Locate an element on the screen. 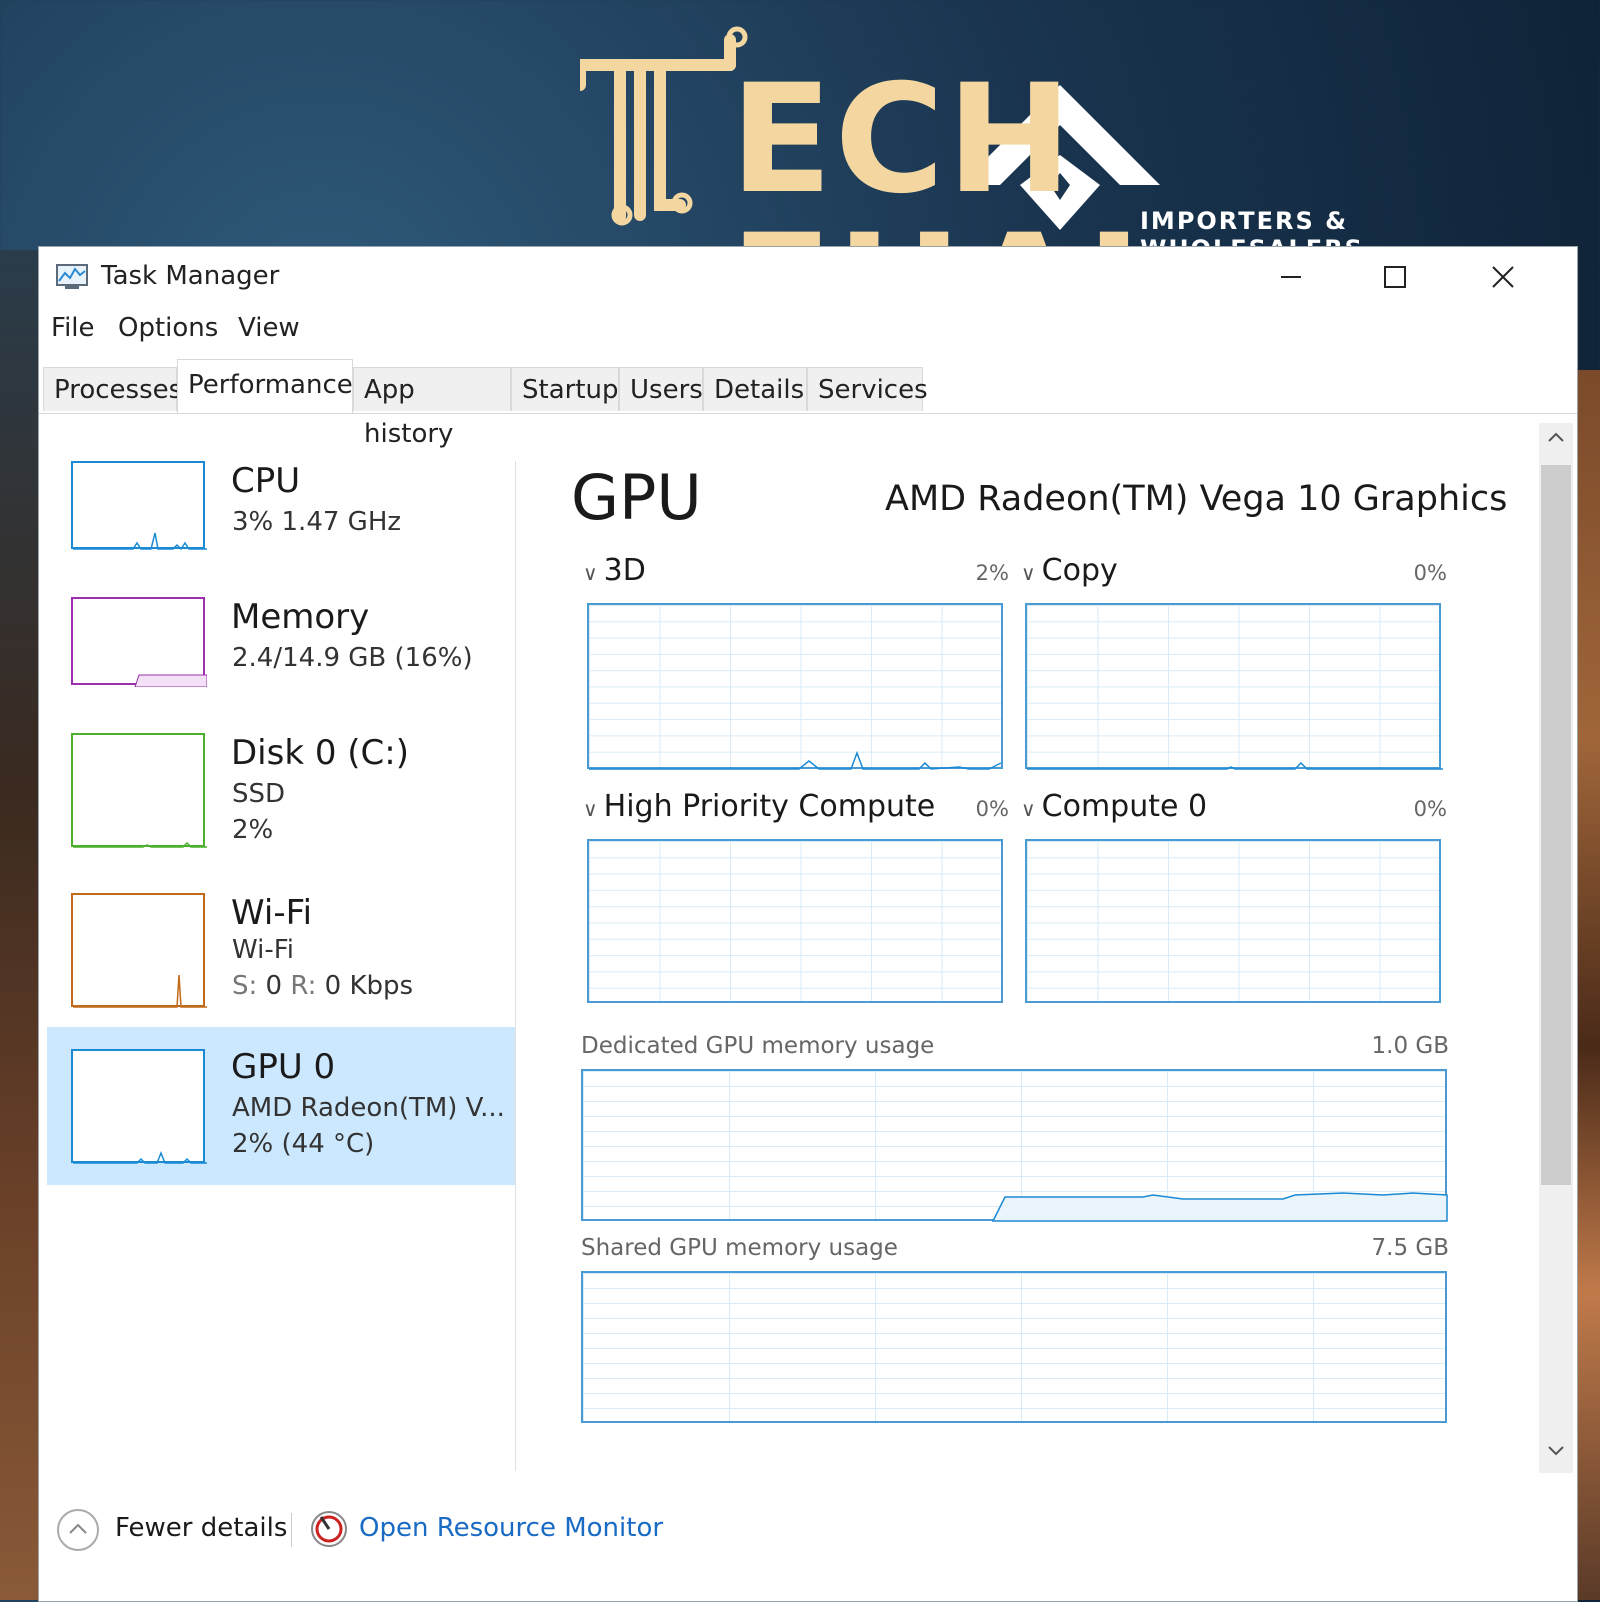 The width and height of the screenshot is (1600, 1602). resource-monitor-icon is located at coordinates (329, 1529).